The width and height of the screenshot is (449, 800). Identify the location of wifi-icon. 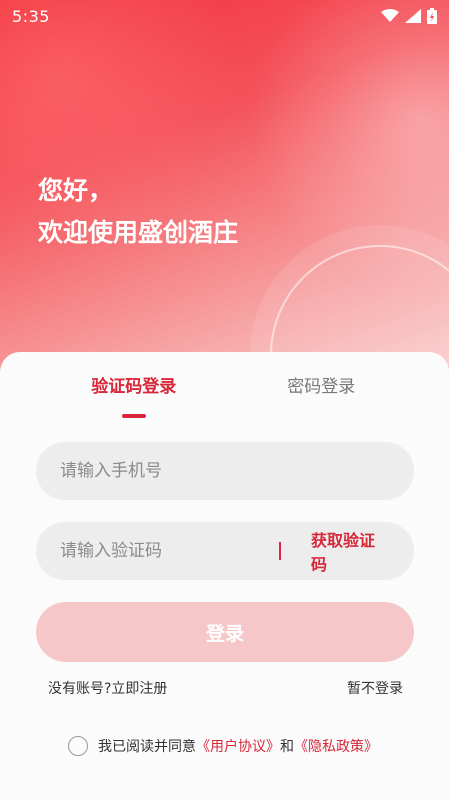
(390, 15).